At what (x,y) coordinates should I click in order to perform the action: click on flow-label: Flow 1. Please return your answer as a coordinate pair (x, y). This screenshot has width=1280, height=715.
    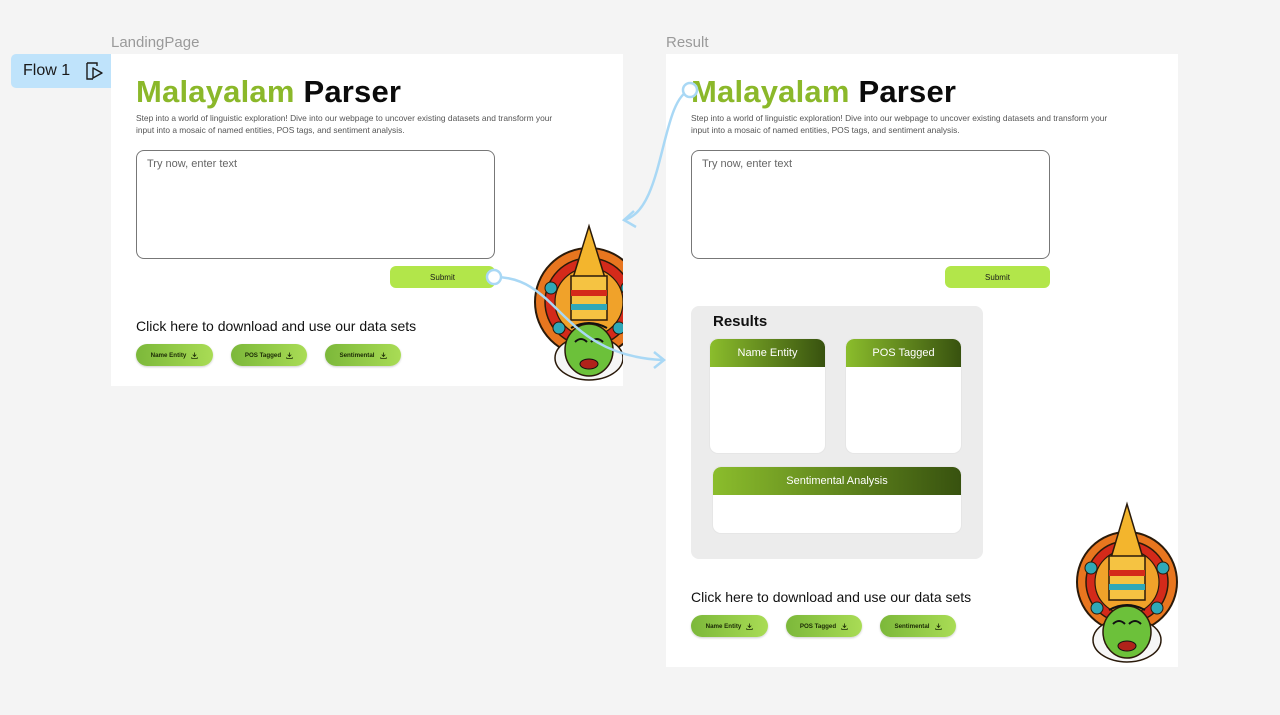
    Looking at the image, I should click on (47, 70).